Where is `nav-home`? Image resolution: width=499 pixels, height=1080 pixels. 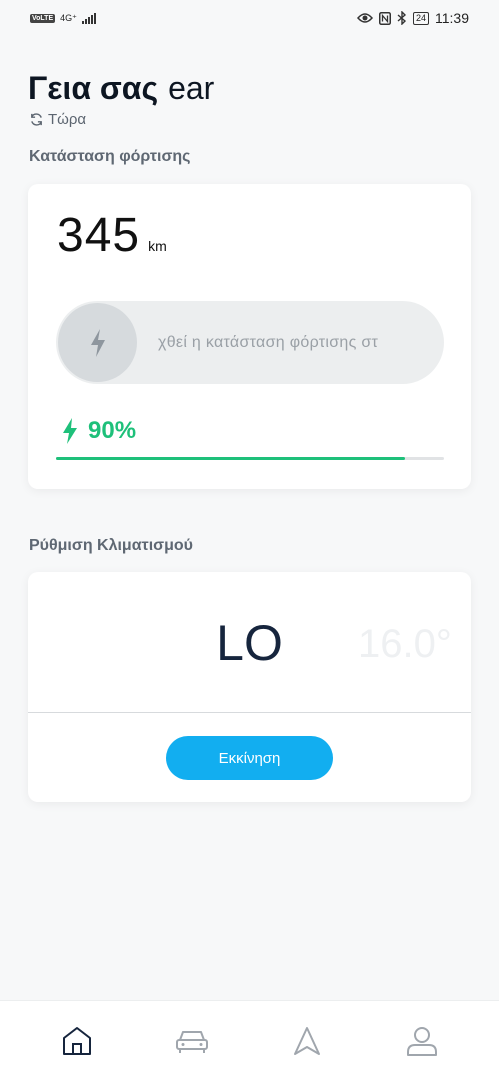
nav-home is located at coordinates (77, 1041).